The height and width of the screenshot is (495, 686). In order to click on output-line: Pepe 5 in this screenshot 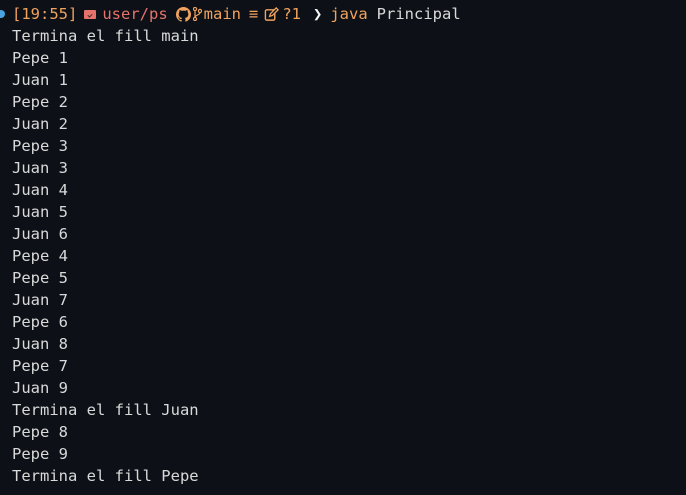, I will do `click(40, 278)`.